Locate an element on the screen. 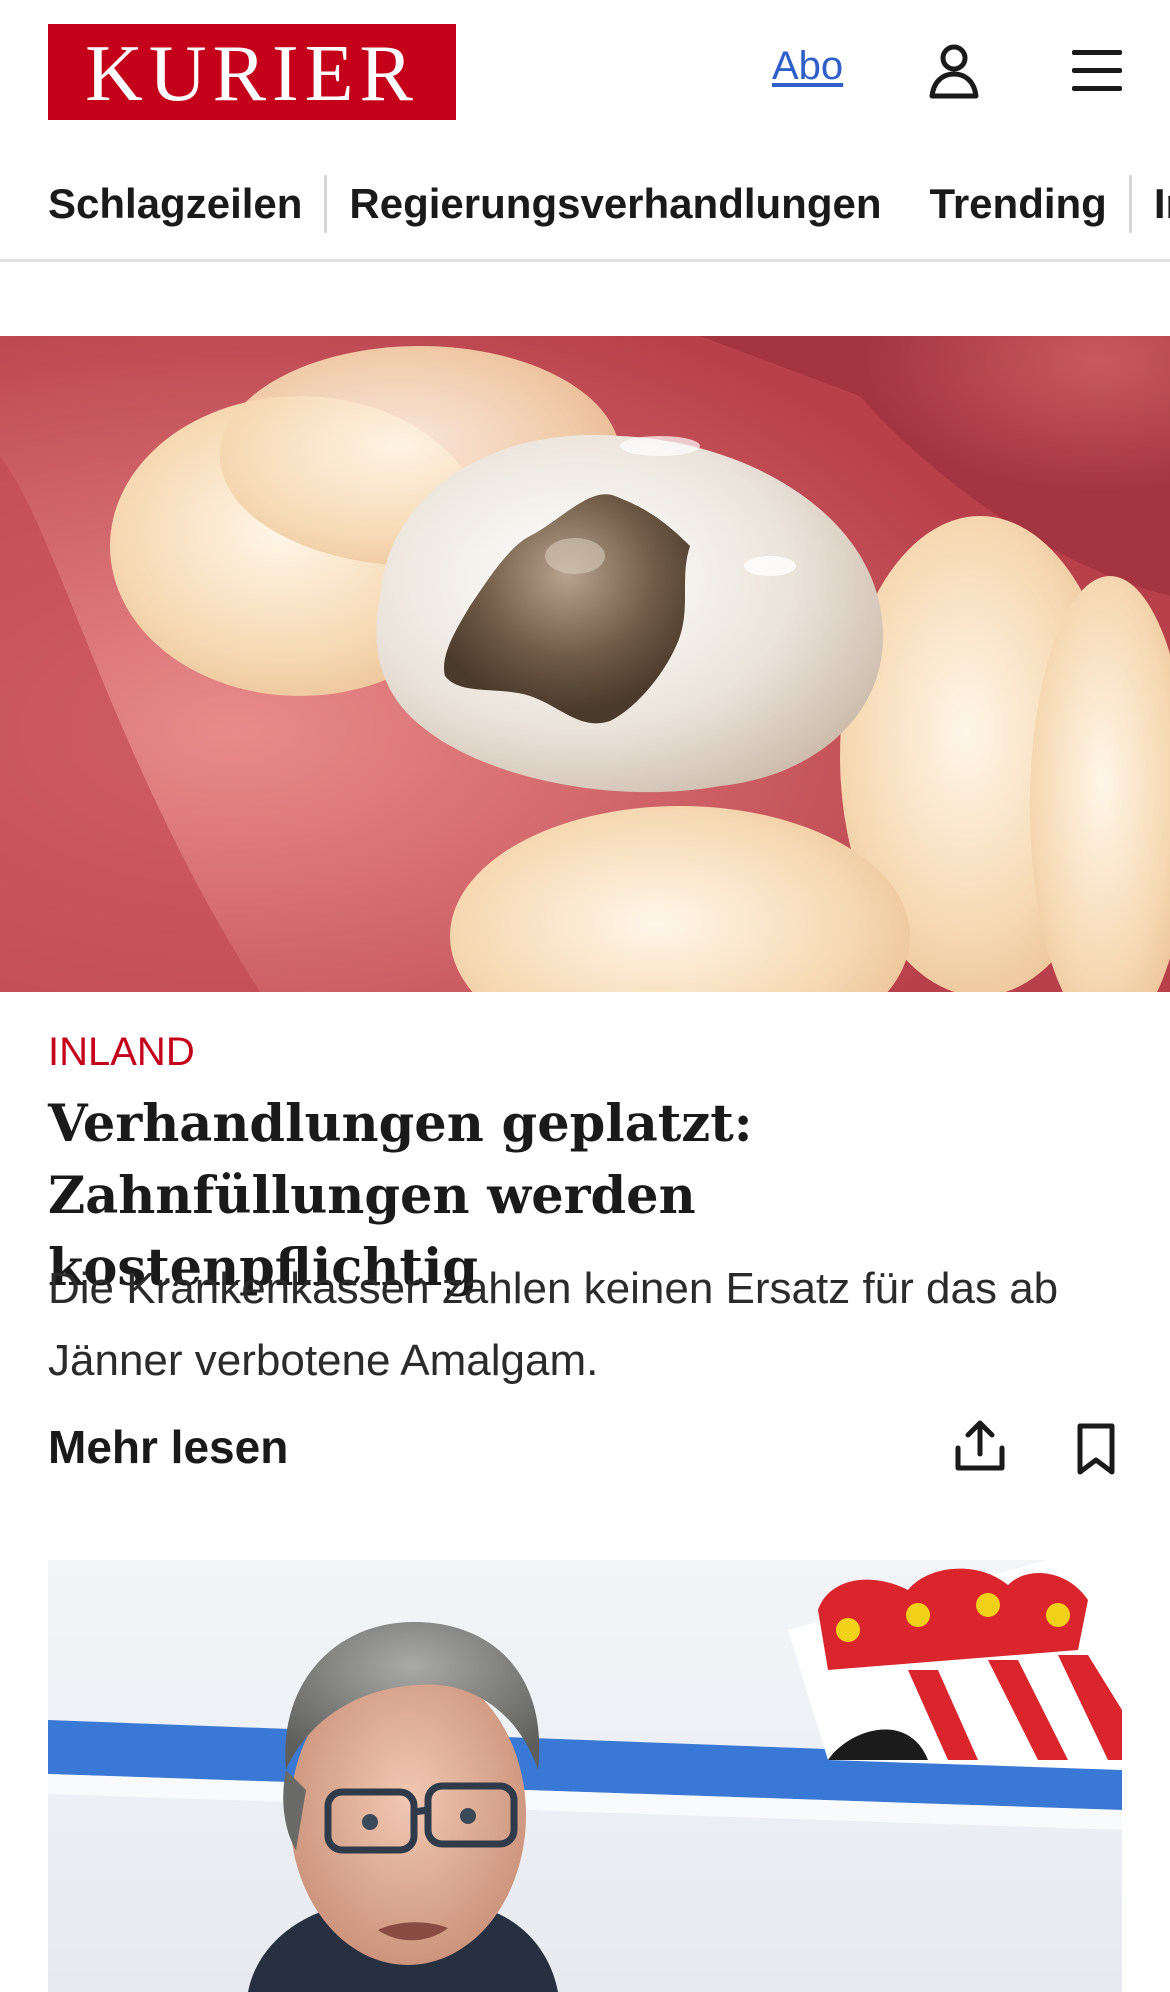 Image resolution: width=1170 pixels, height=1992 pixels. share-button is located at coordinates (980, 1446).